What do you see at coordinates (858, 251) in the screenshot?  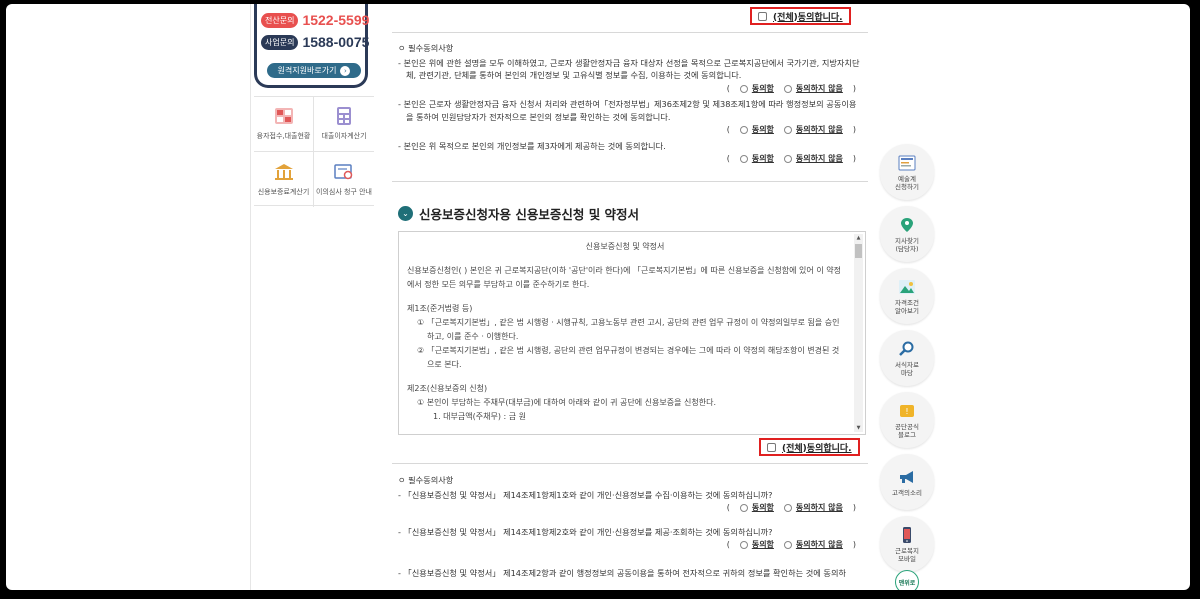 I see `scroll-thumb` at bounding box center [858, 251].